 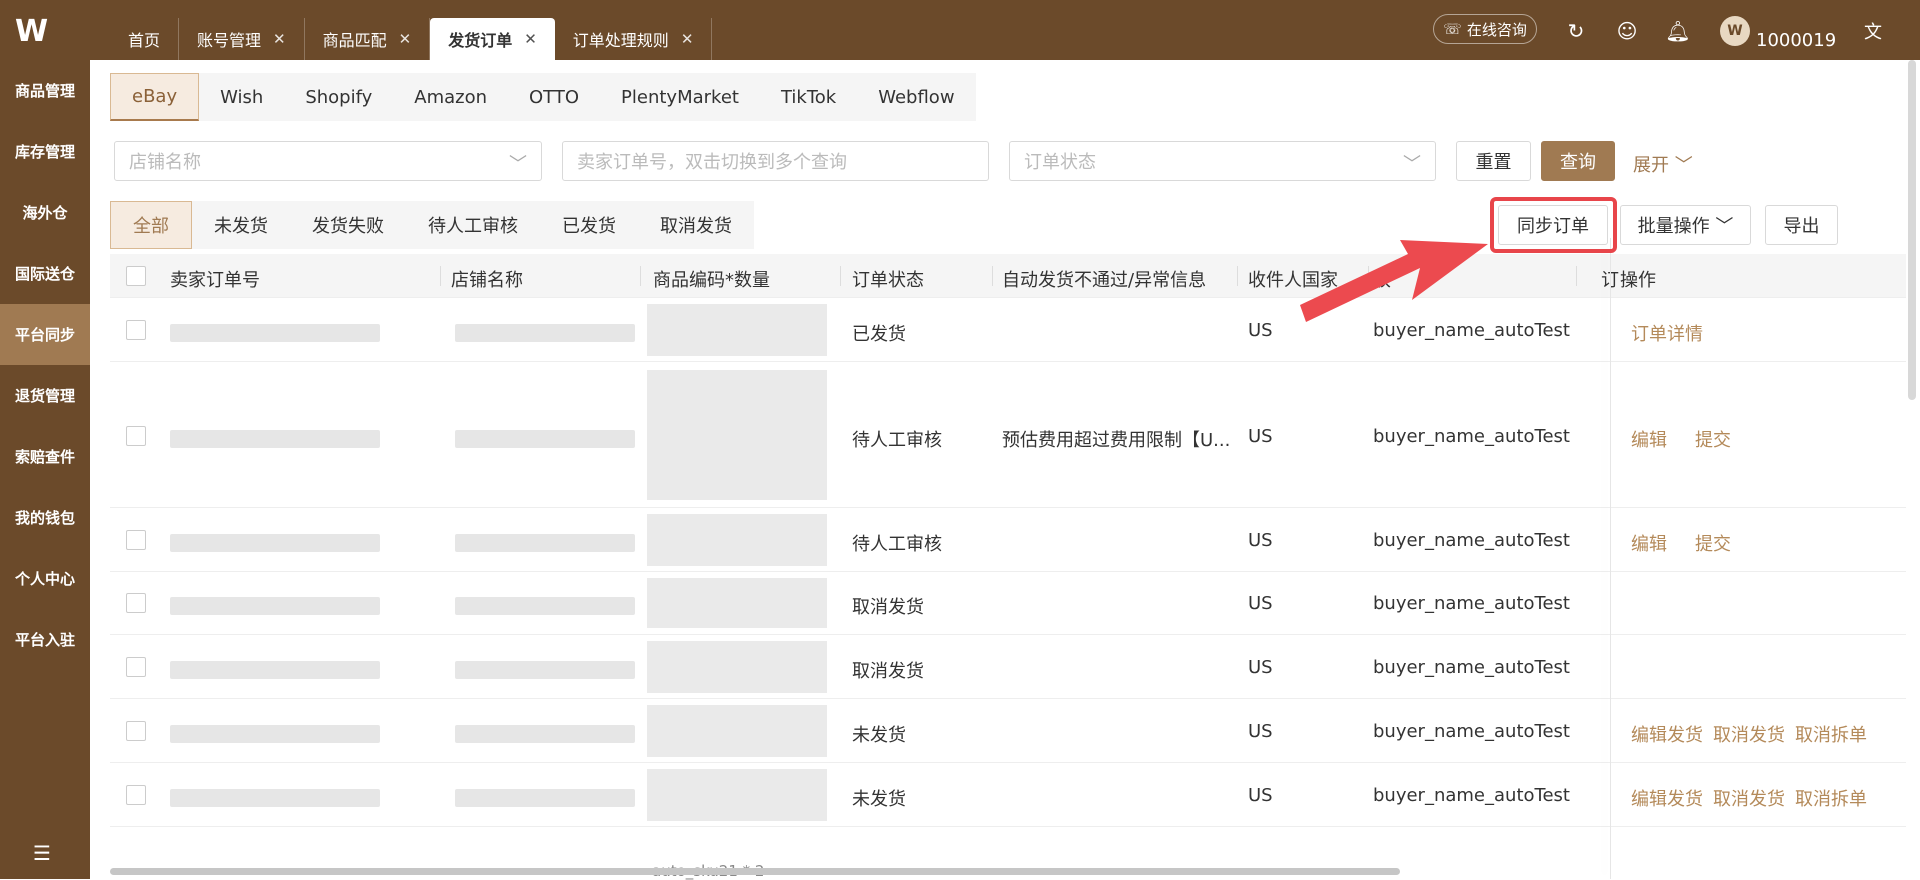 I want to click on sidebar-item-returns: 退货管理, so click(x=45, y=395).